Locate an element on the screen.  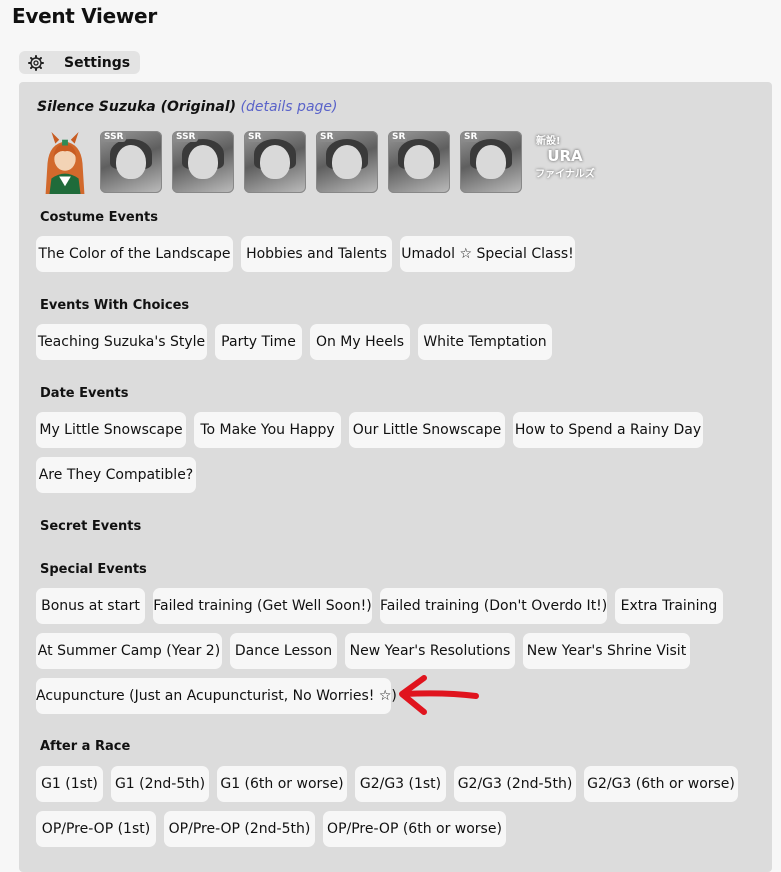
section-costume-events: Costume Events is located at coordinates (99, 217).